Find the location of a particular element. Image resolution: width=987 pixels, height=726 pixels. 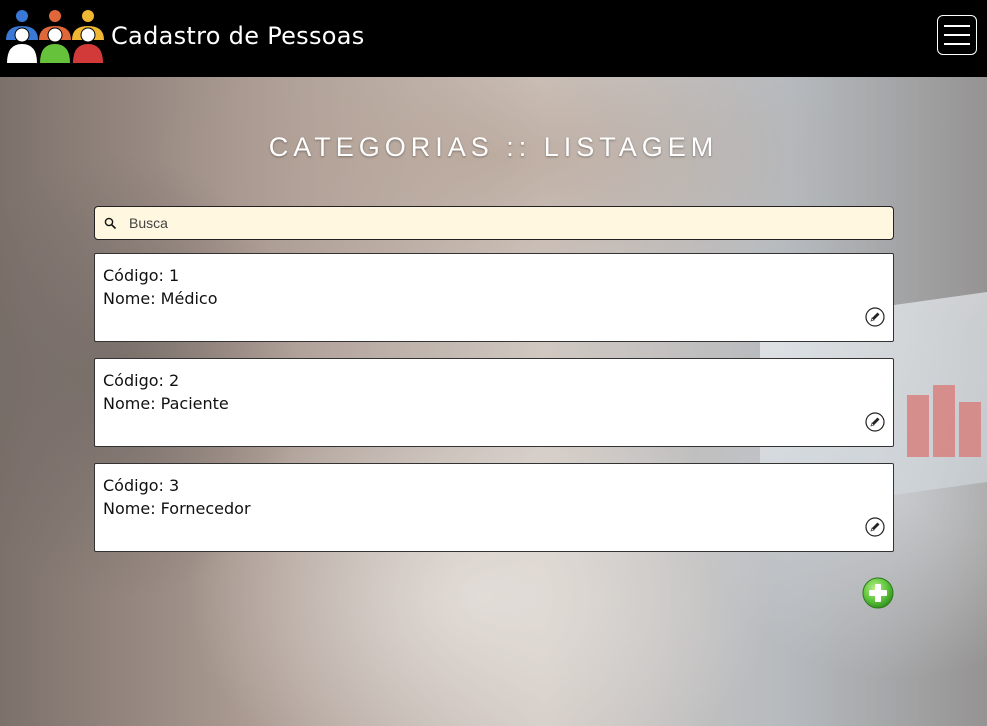

search-input is located at coordinates (508, 223).